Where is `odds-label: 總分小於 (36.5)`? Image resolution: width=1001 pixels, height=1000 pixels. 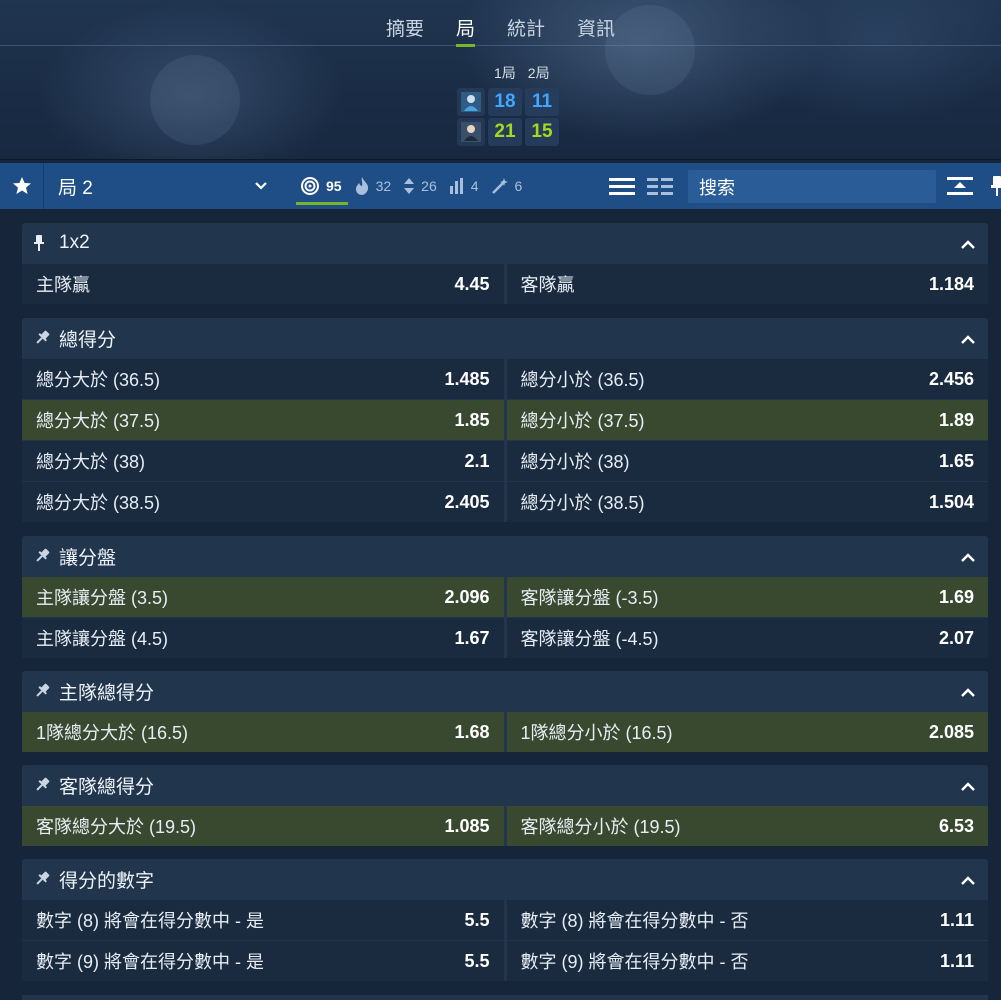 odds-label: 總分小於 (36.5) is located at coordinates (582, 380).